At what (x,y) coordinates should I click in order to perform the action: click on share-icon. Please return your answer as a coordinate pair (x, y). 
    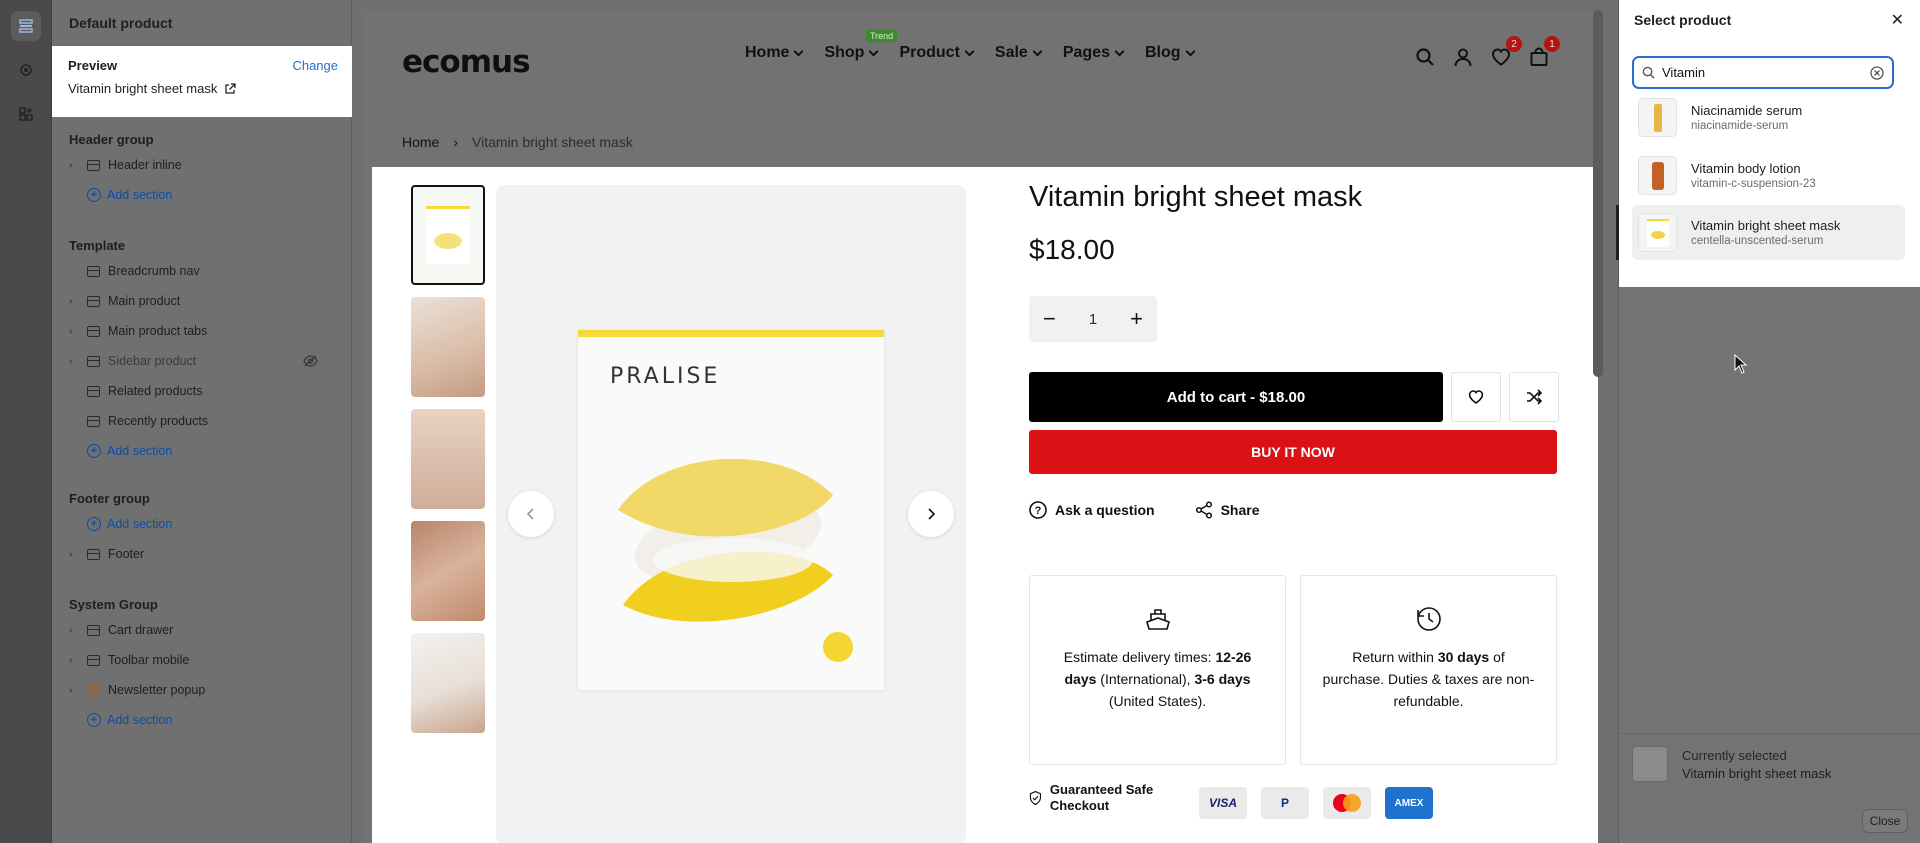
    Looking at the image, I should click on (1203, 510).